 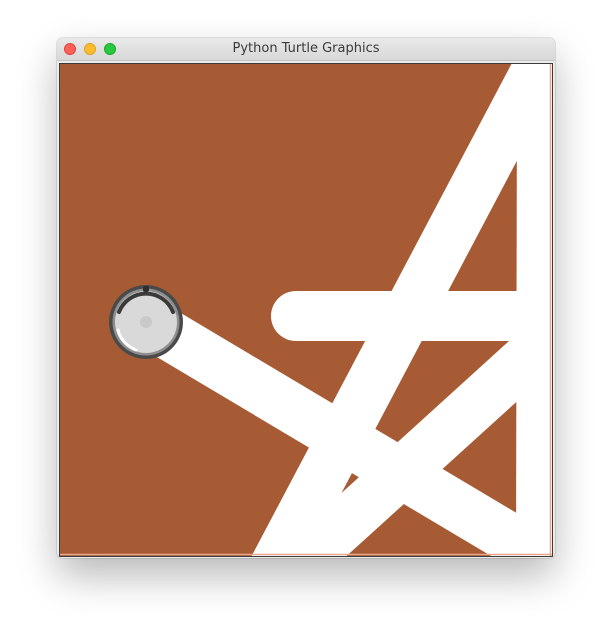 I want to click on window-title: Python Turtle Graphics, so click(x=306, y=48).